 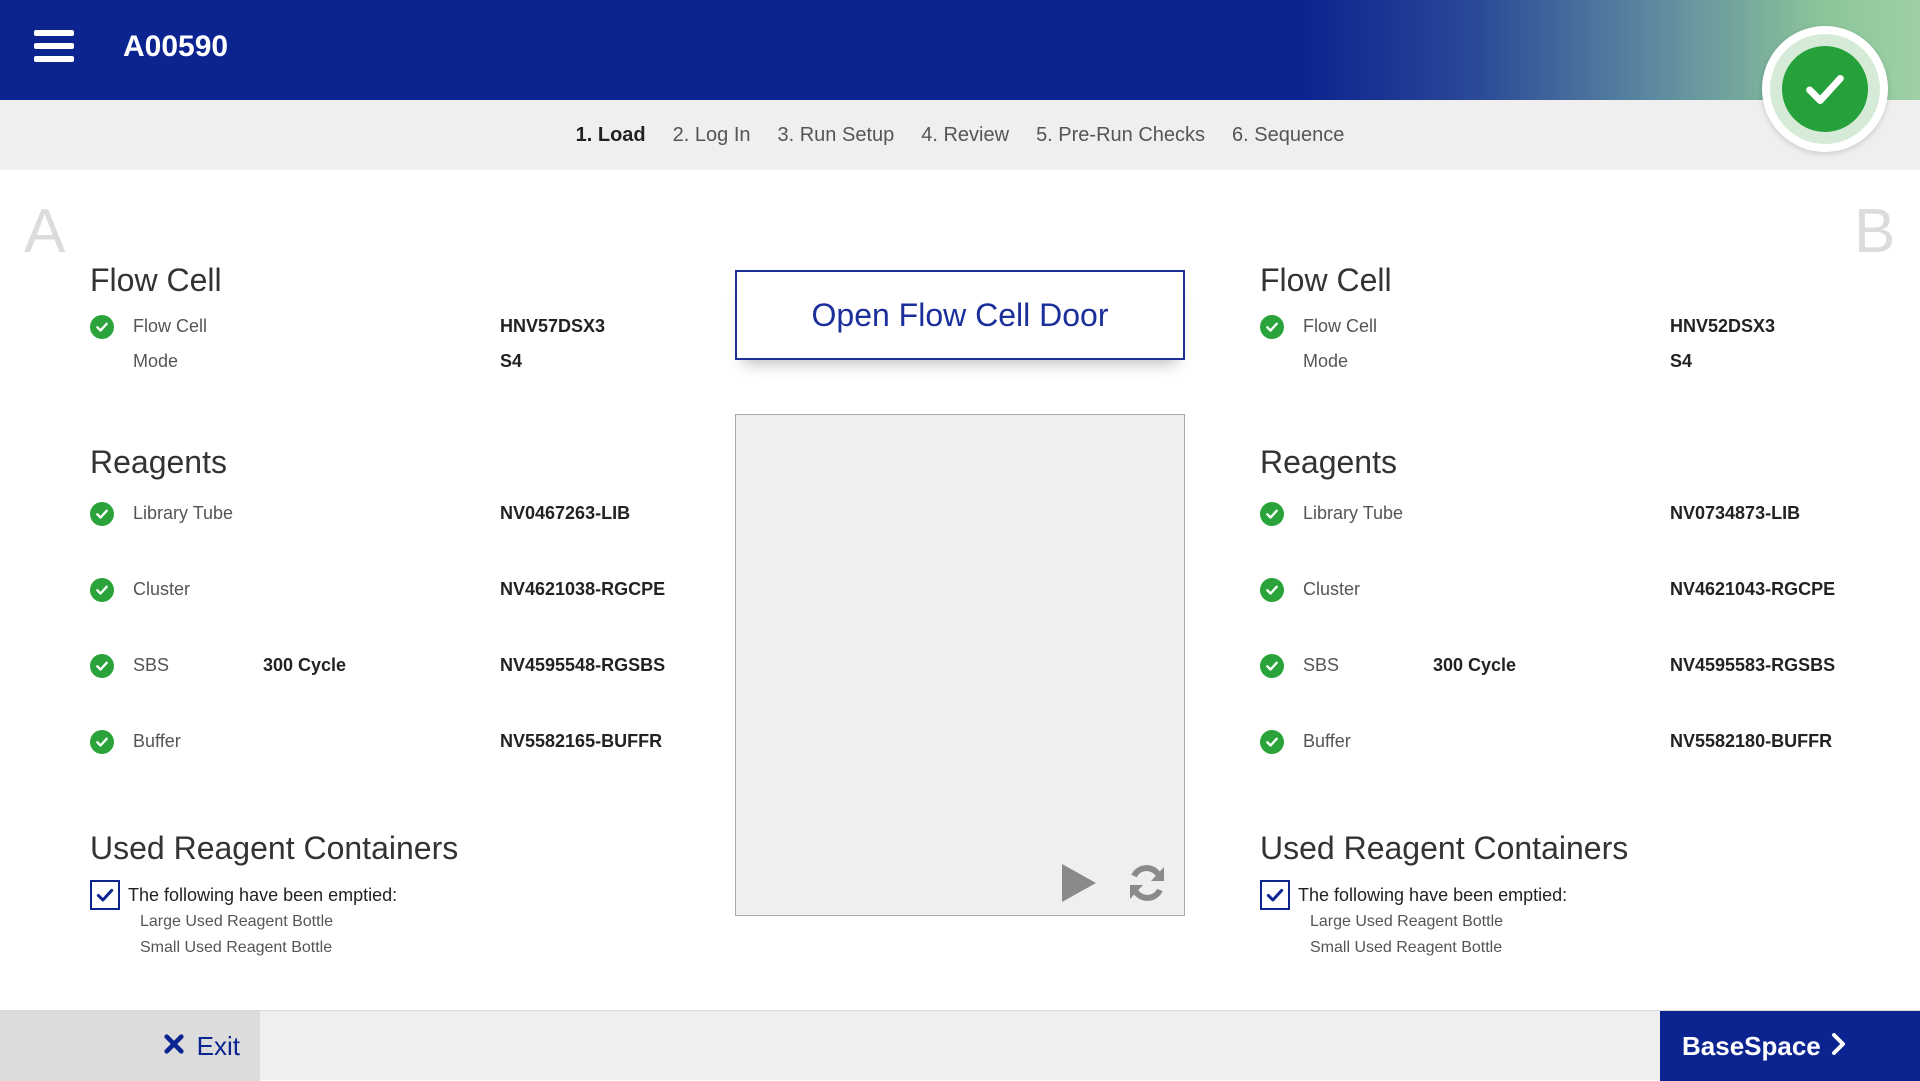 I want to click on flow-cell-row: Flow Cell HNV57DSX3, so click(x=400, y=327).